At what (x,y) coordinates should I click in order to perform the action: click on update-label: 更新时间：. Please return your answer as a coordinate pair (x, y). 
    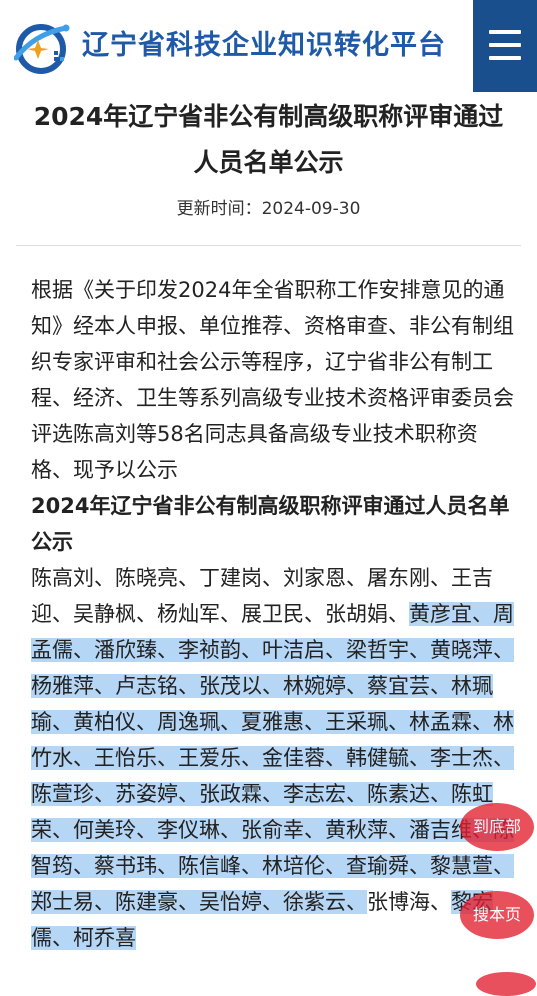
    Looking at the image, I should click on (219, 209).